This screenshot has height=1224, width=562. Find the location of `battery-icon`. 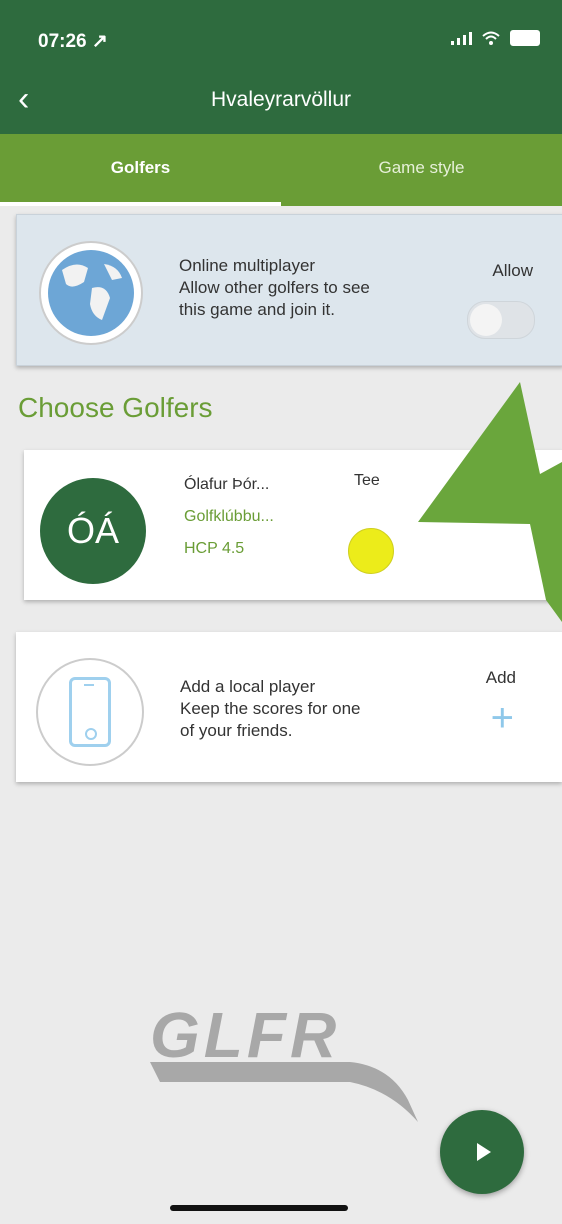

battery-icon is located at coordinates (525, 38).